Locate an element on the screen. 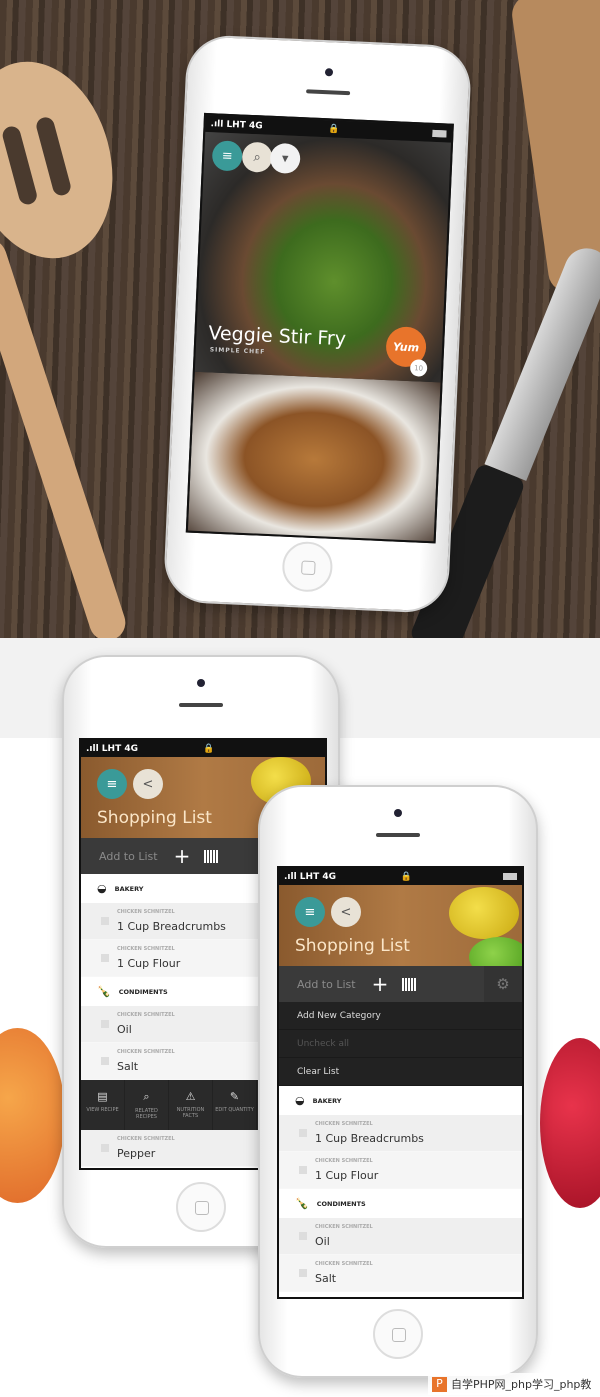 The height and width of the screenshot is (1397, 600). recipe-author: SIMPLE CHEF is located at coordinates (237, 351).